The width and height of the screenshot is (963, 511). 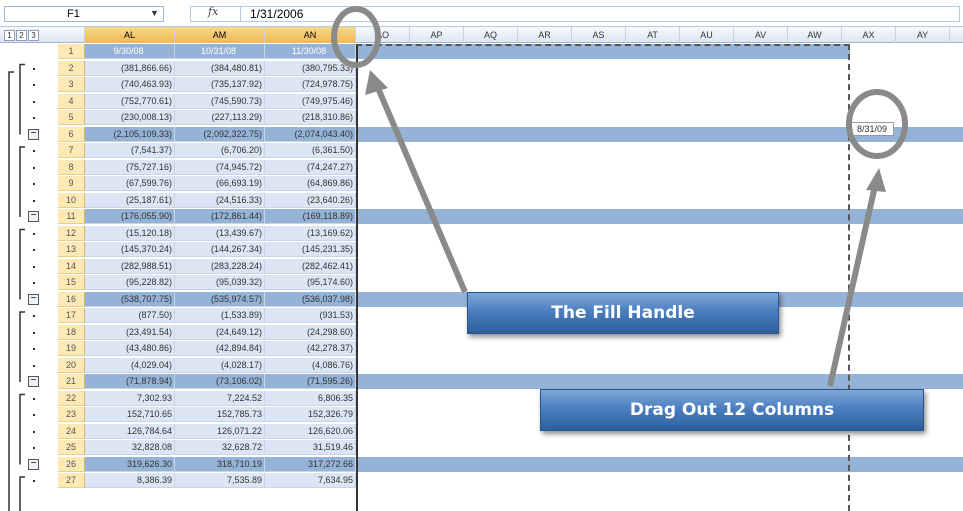 I want to click on row-header: 8, so click(x=71, y=167).